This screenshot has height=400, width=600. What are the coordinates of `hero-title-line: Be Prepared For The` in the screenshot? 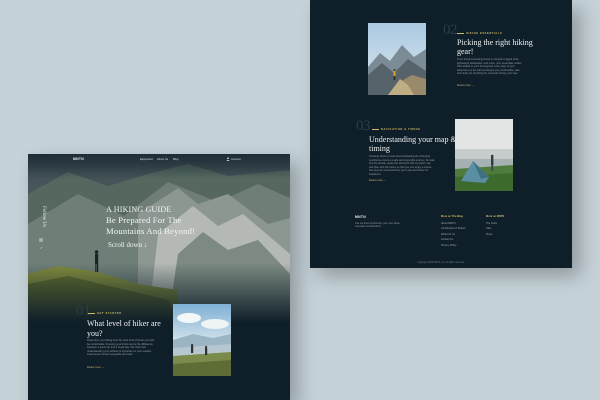 It's located at (144, 220).